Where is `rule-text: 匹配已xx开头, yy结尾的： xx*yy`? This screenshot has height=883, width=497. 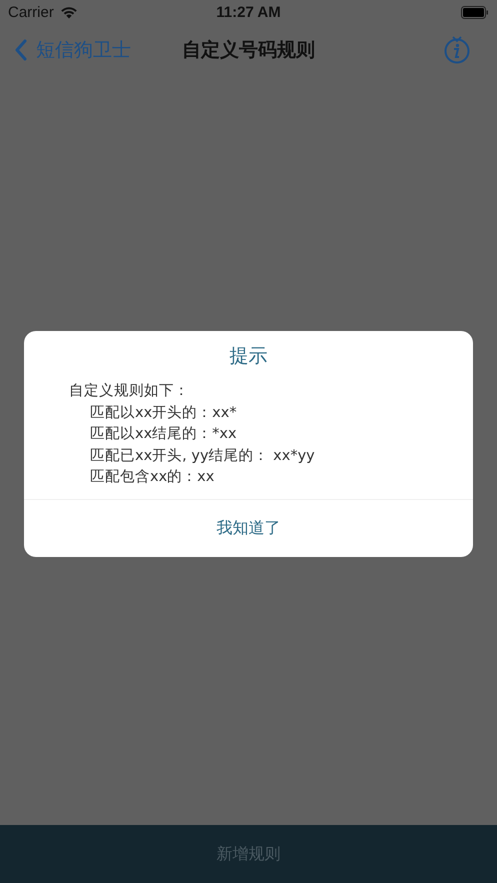
rule-text: 匹配已xx开头, yy结尾的： xx*yy is located at coordinates (202, 456).